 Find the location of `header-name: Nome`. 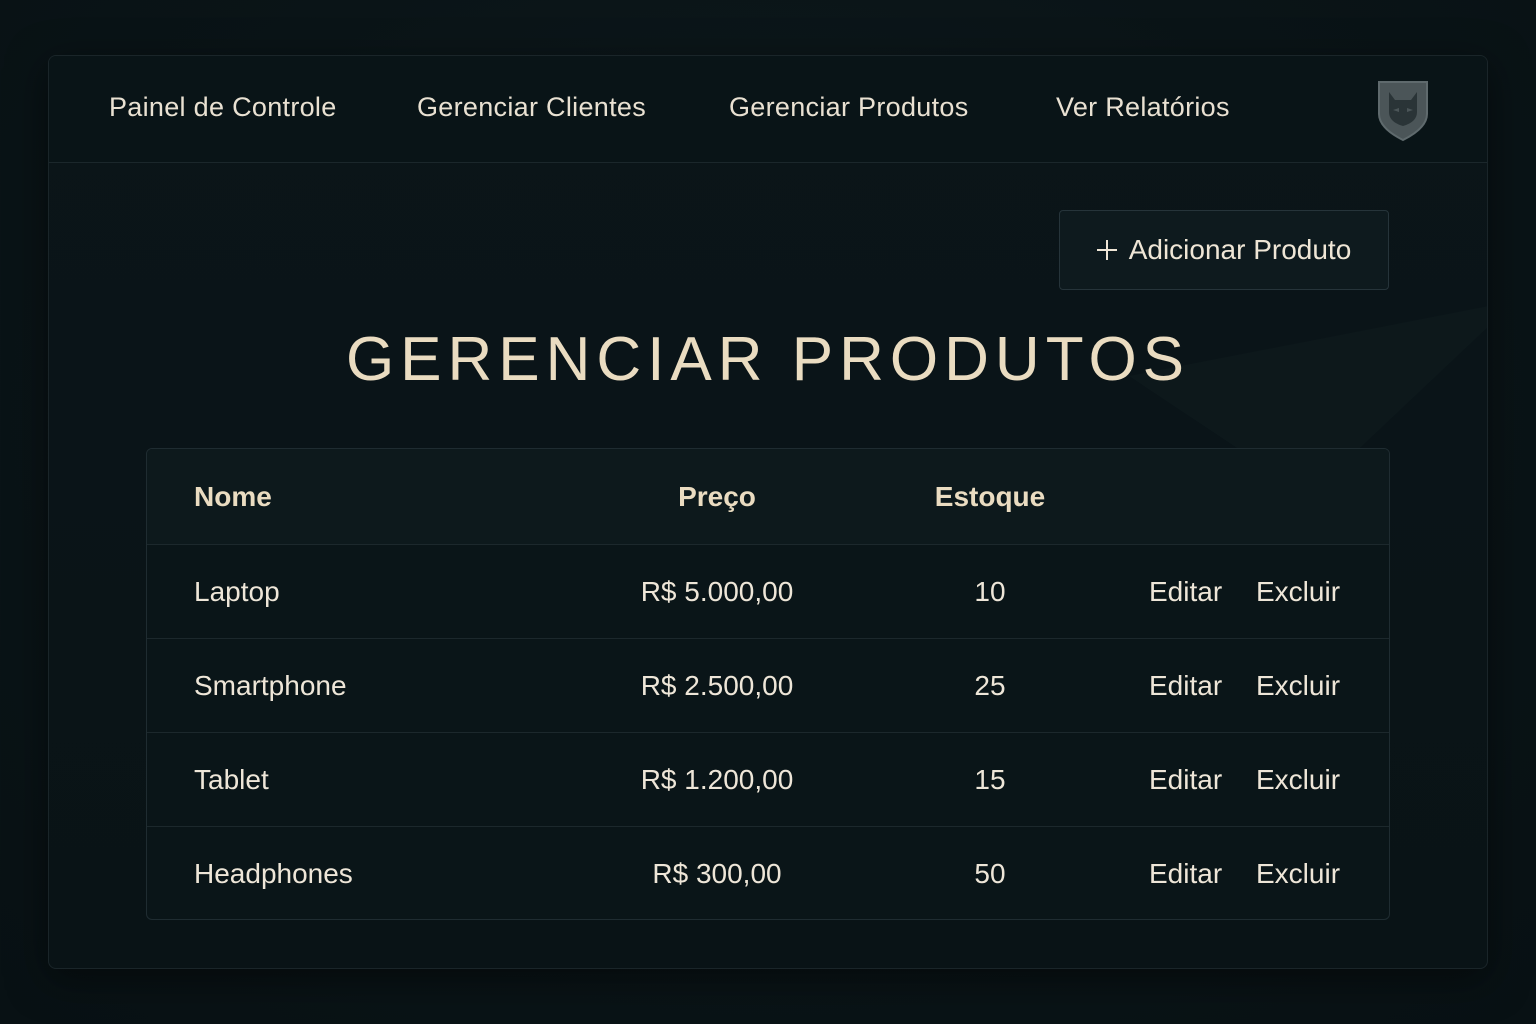

header-name: Nome is located at coordinates (233, 496).